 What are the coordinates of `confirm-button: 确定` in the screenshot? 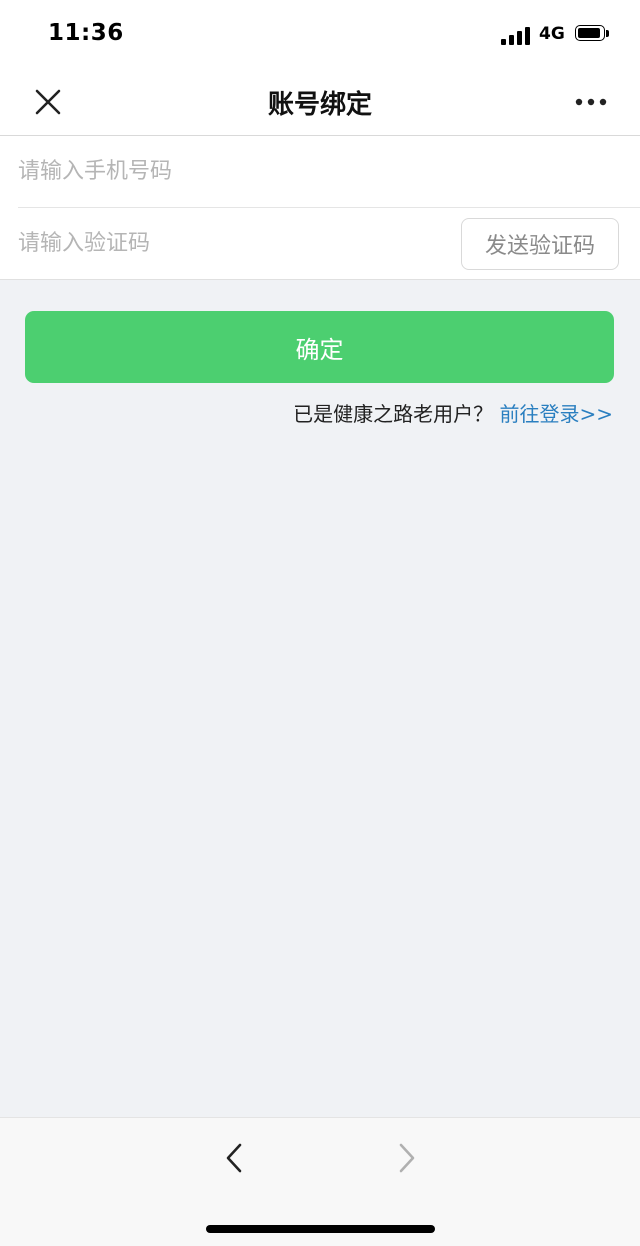 It's located at (319, 347).